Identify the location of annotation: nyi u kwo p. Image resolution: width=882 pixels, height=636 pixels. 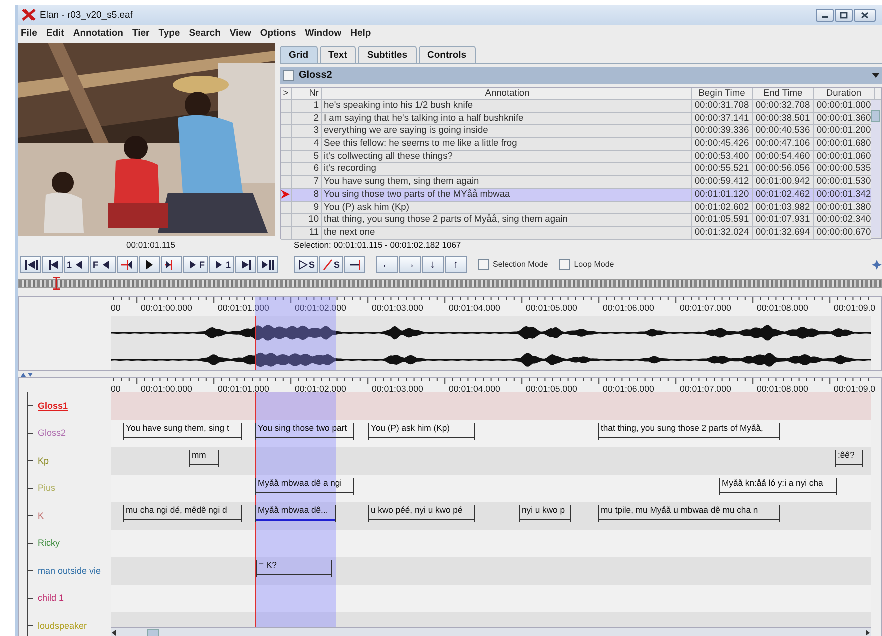
(545, 513).